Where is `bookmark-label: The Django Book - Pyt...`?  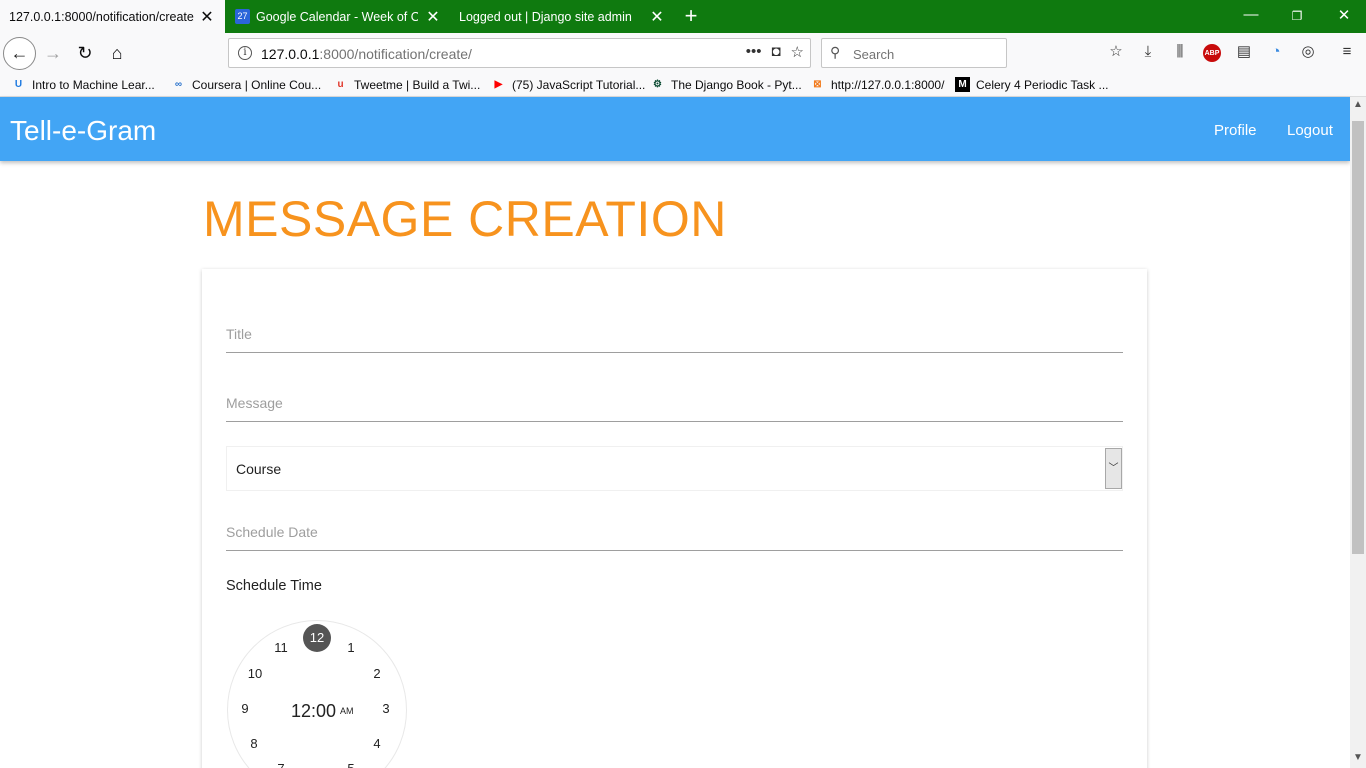 bookmark-label: The Django Book - Pyt... is located at coordinates (736, 84).